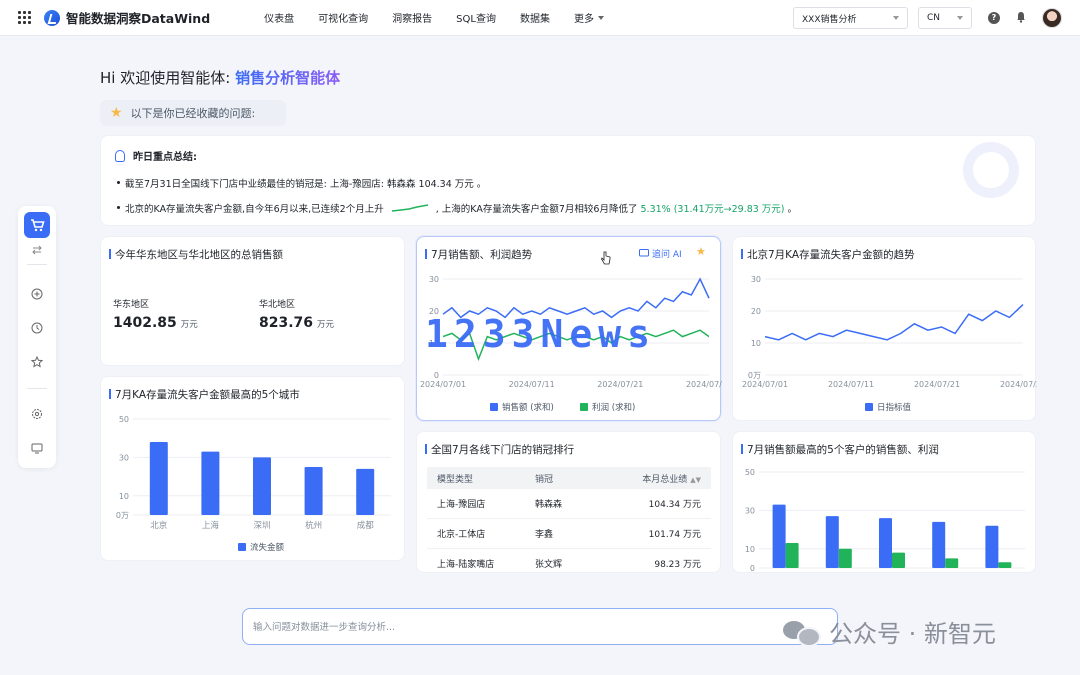 Image resolution: width=1080 pixels, height=675 pixels. Describe the element at coordinates (934, 18) in the screenshot. I see `language-select-value: CN` at that location.